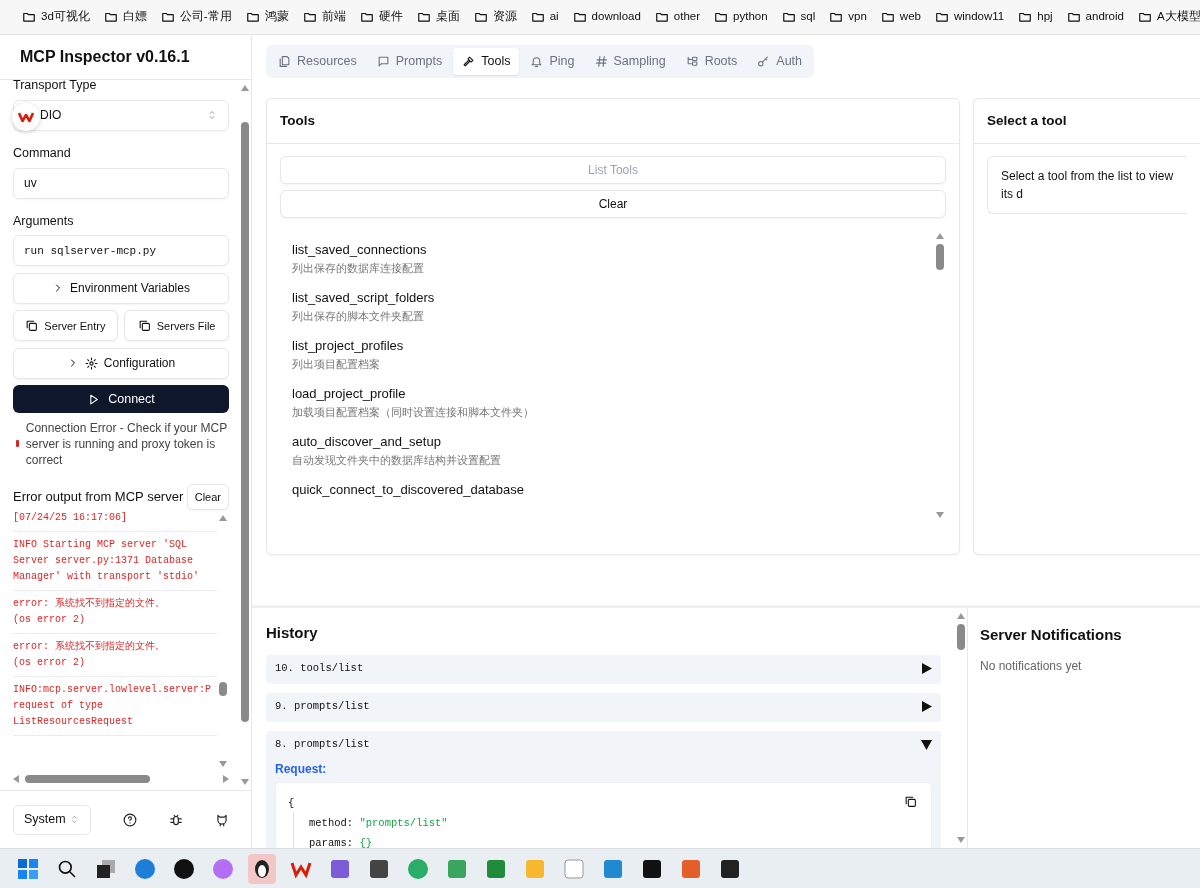 The image size is (1200, 888). I want to click on cat-icon, so click(222, 820).